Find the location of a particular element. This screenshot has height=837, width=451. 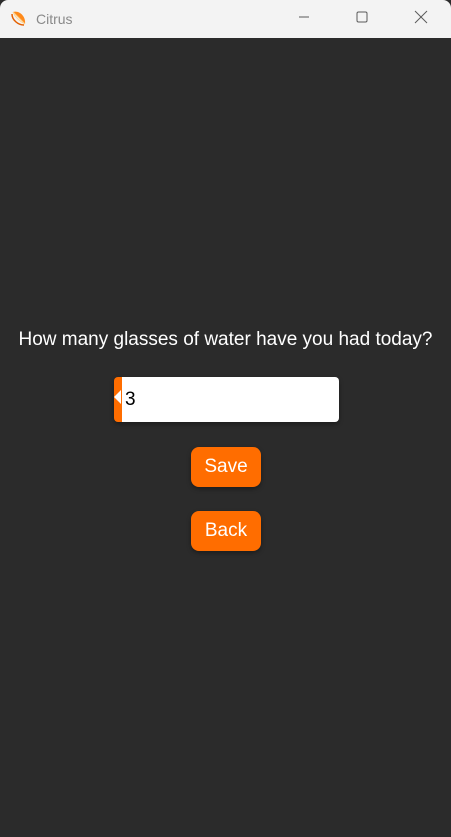

minimize-button is located at coordinates (304, 19).